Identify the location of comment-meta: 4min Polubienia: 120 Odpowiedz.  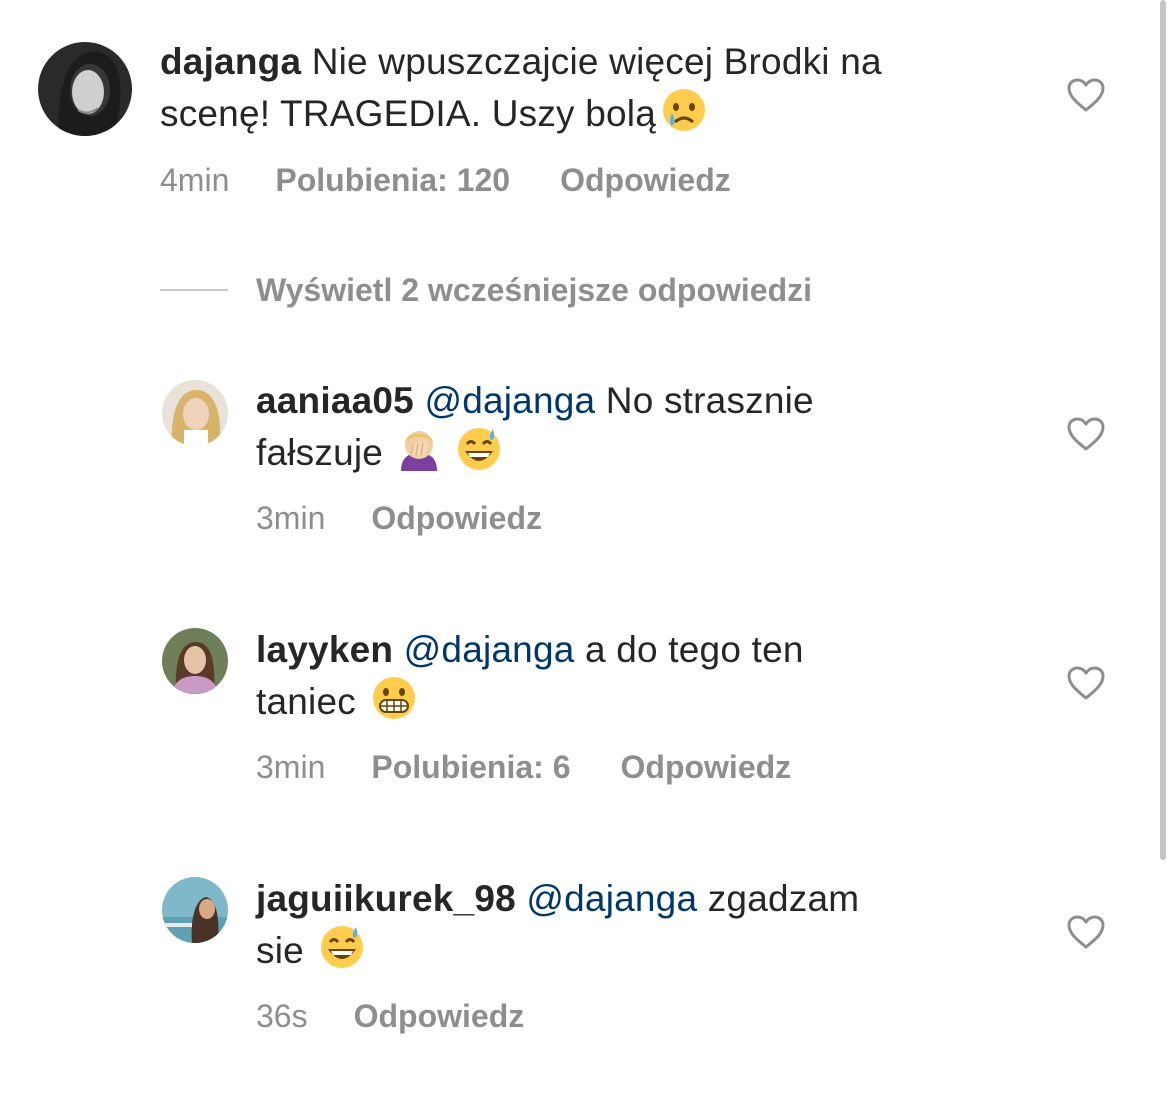
(445, 180).